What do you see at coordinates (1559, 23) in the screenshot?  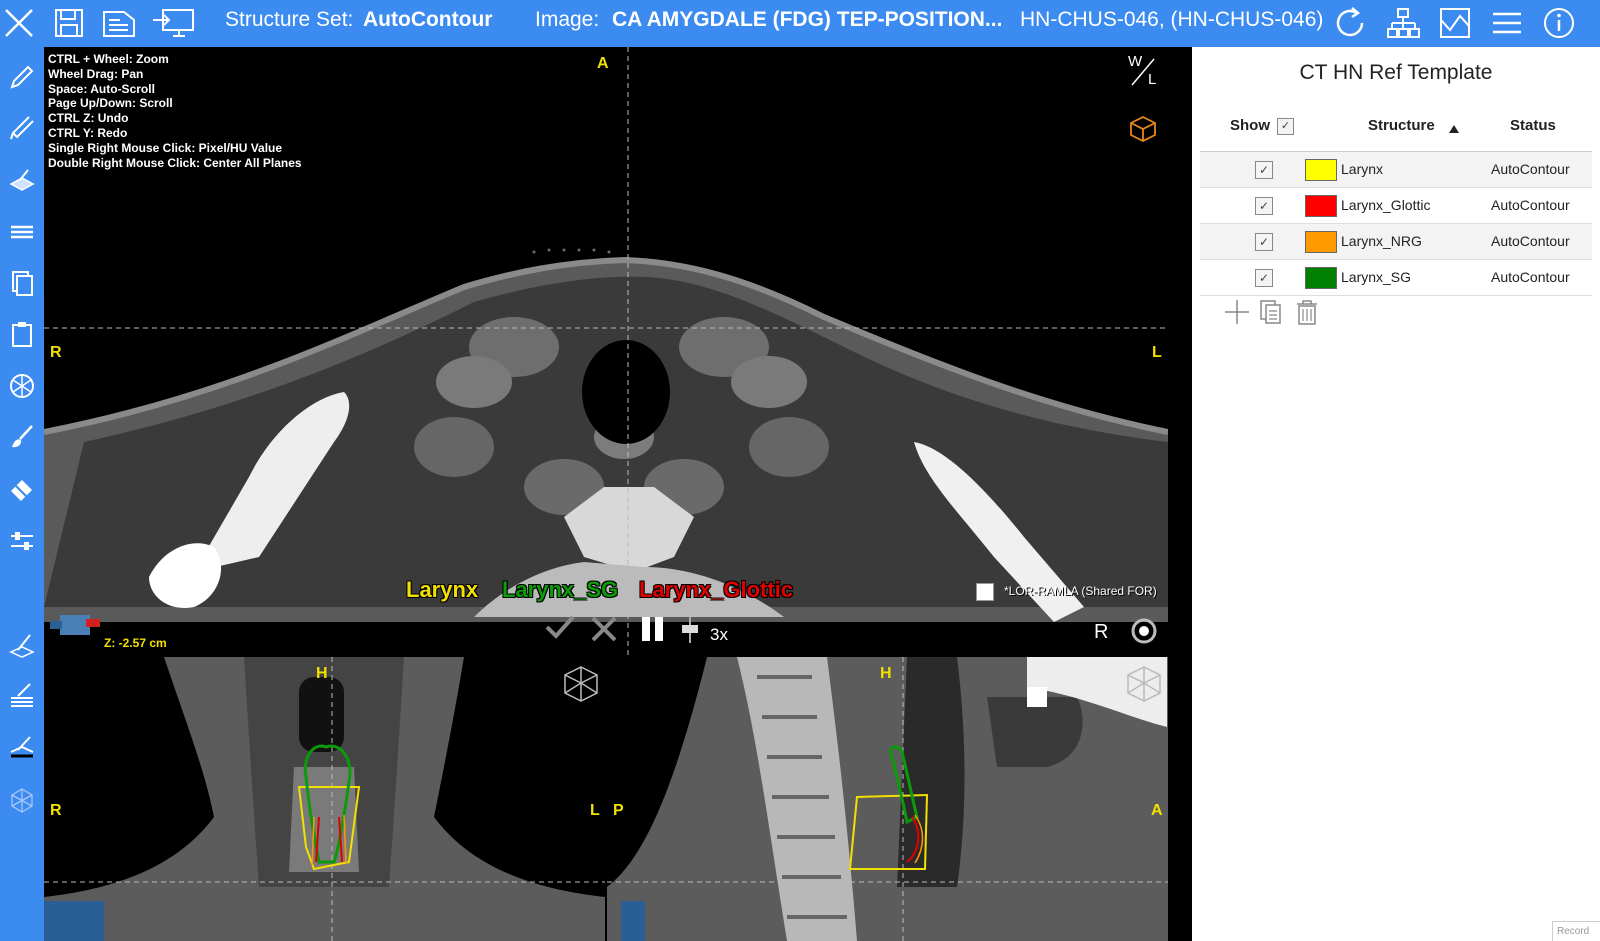 I see `info-icon` at bounding box center [1559, 23].